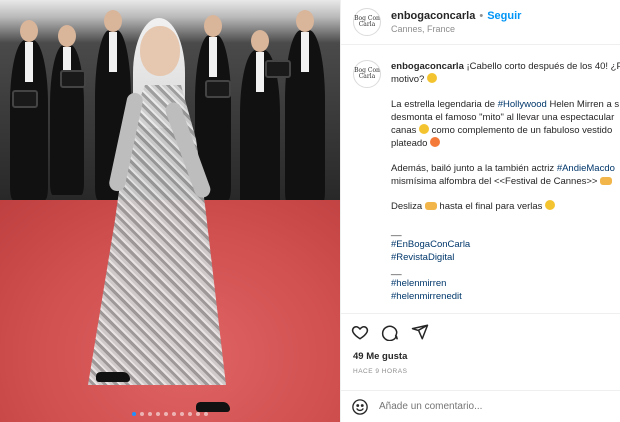  What do you see at coordinates (405, 130) in the screenshot?
I see `caption-line: canas` at bounding box center [405, 130].